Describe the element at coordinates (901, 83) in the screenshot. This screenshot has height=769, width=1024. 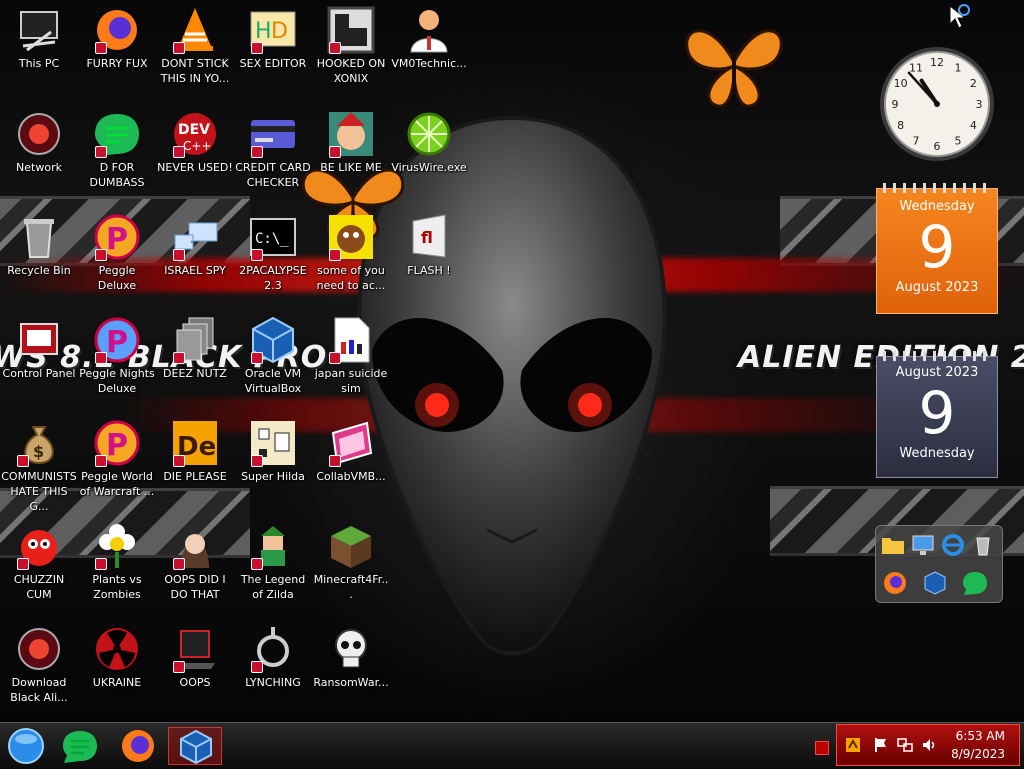
I see `clock-numeral: 10` at that location.